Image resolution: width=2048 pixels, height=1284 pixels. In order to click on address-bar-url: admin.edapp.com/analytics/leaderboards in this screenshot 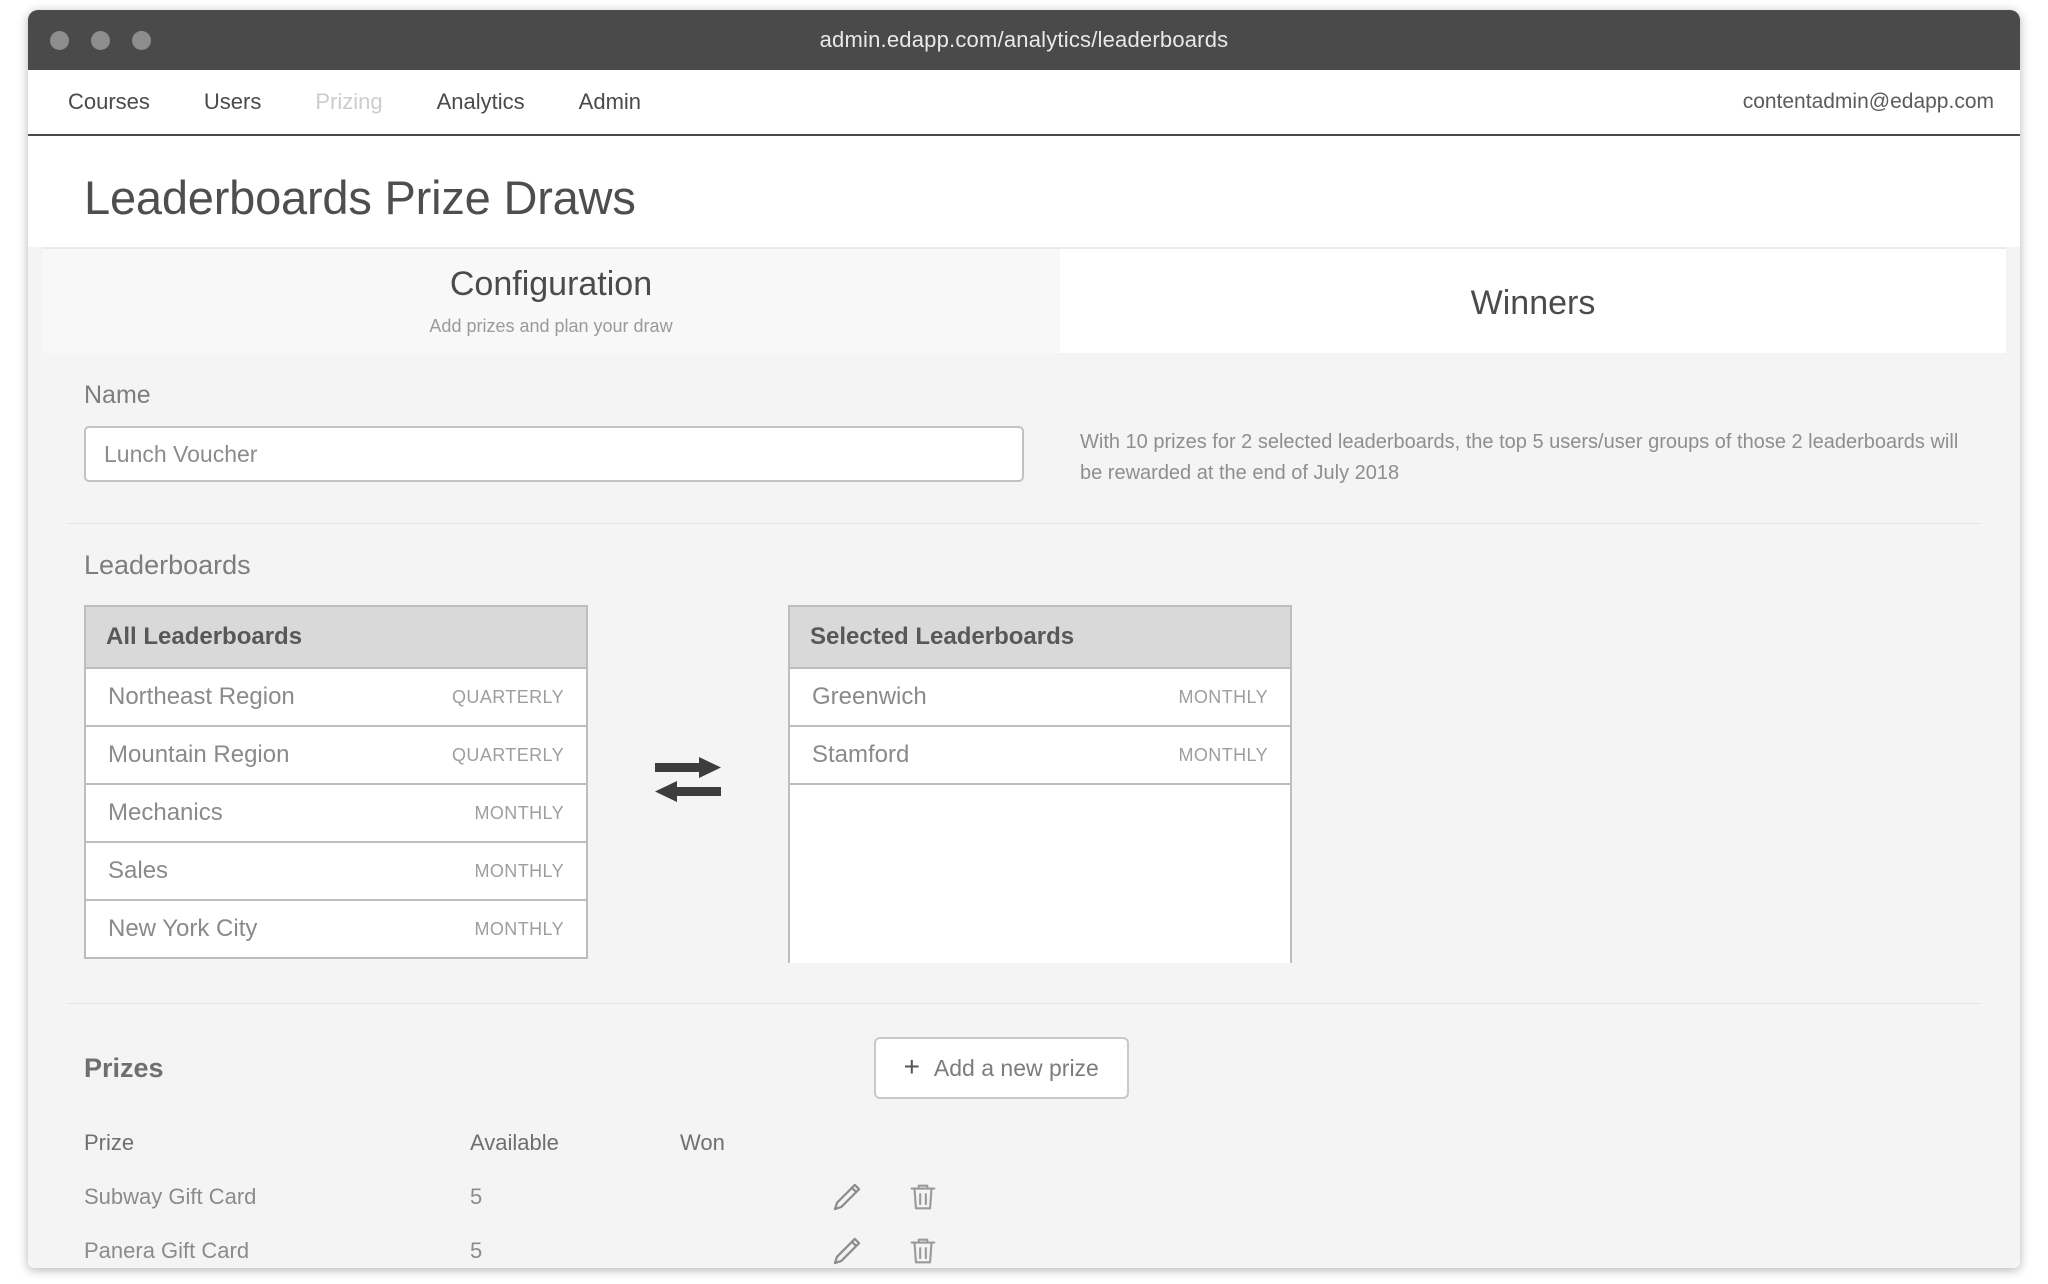, I will do `click(1024, 40)`.